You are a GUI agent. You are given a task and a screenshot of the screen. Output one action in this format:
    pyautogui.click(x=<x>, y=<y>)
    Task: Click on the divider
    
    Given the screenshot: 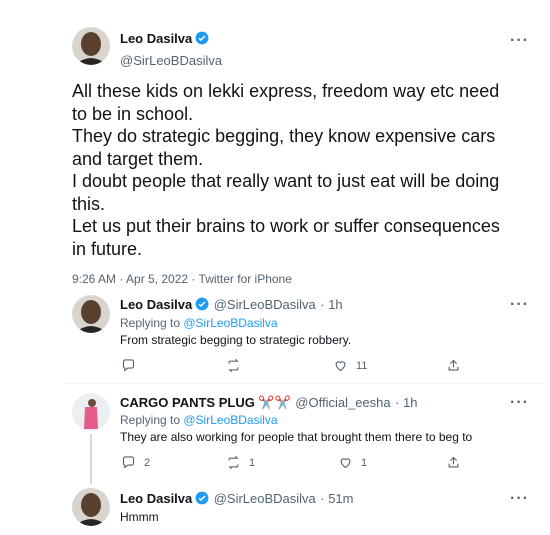 What is the action you would take?
    pyautogui.click(x=304, y=383)
    